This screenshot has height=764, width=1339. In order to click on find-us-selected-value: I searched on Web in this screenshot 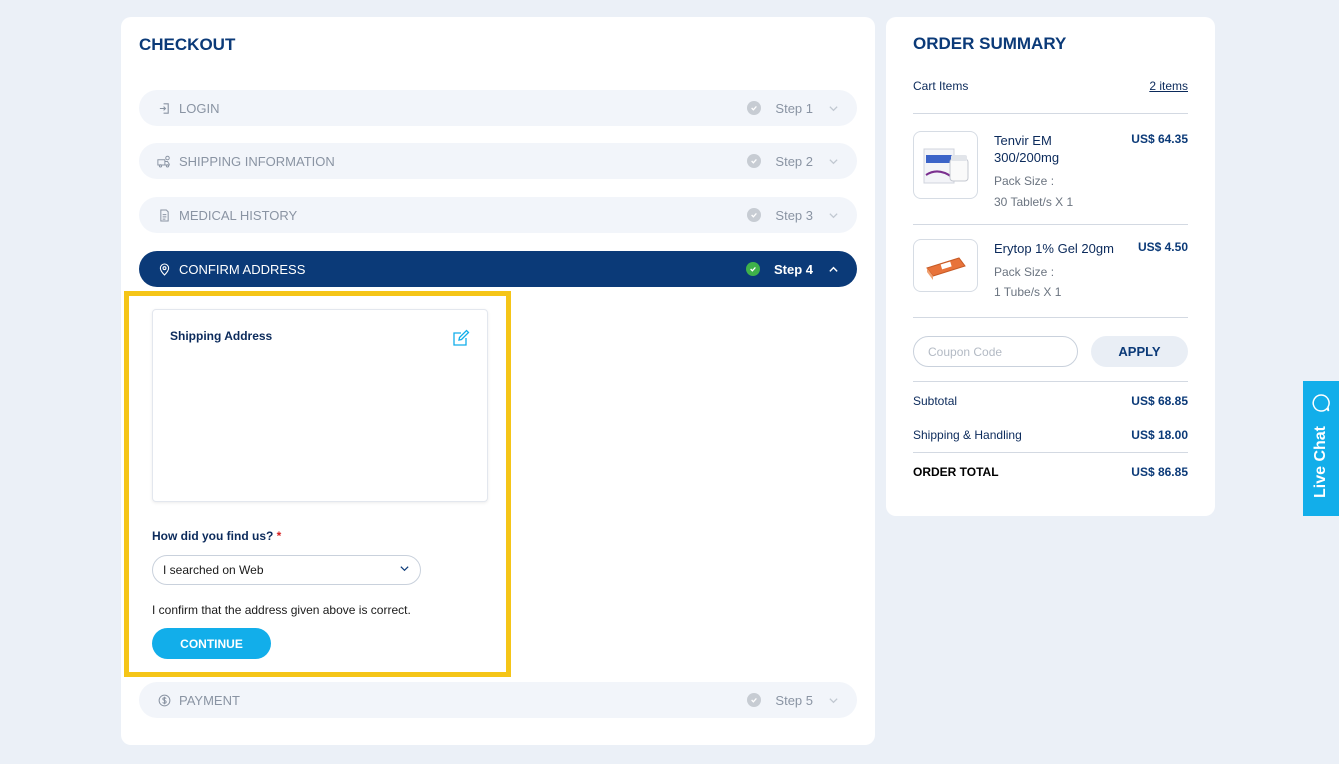, I will do `click(213, 570)`.